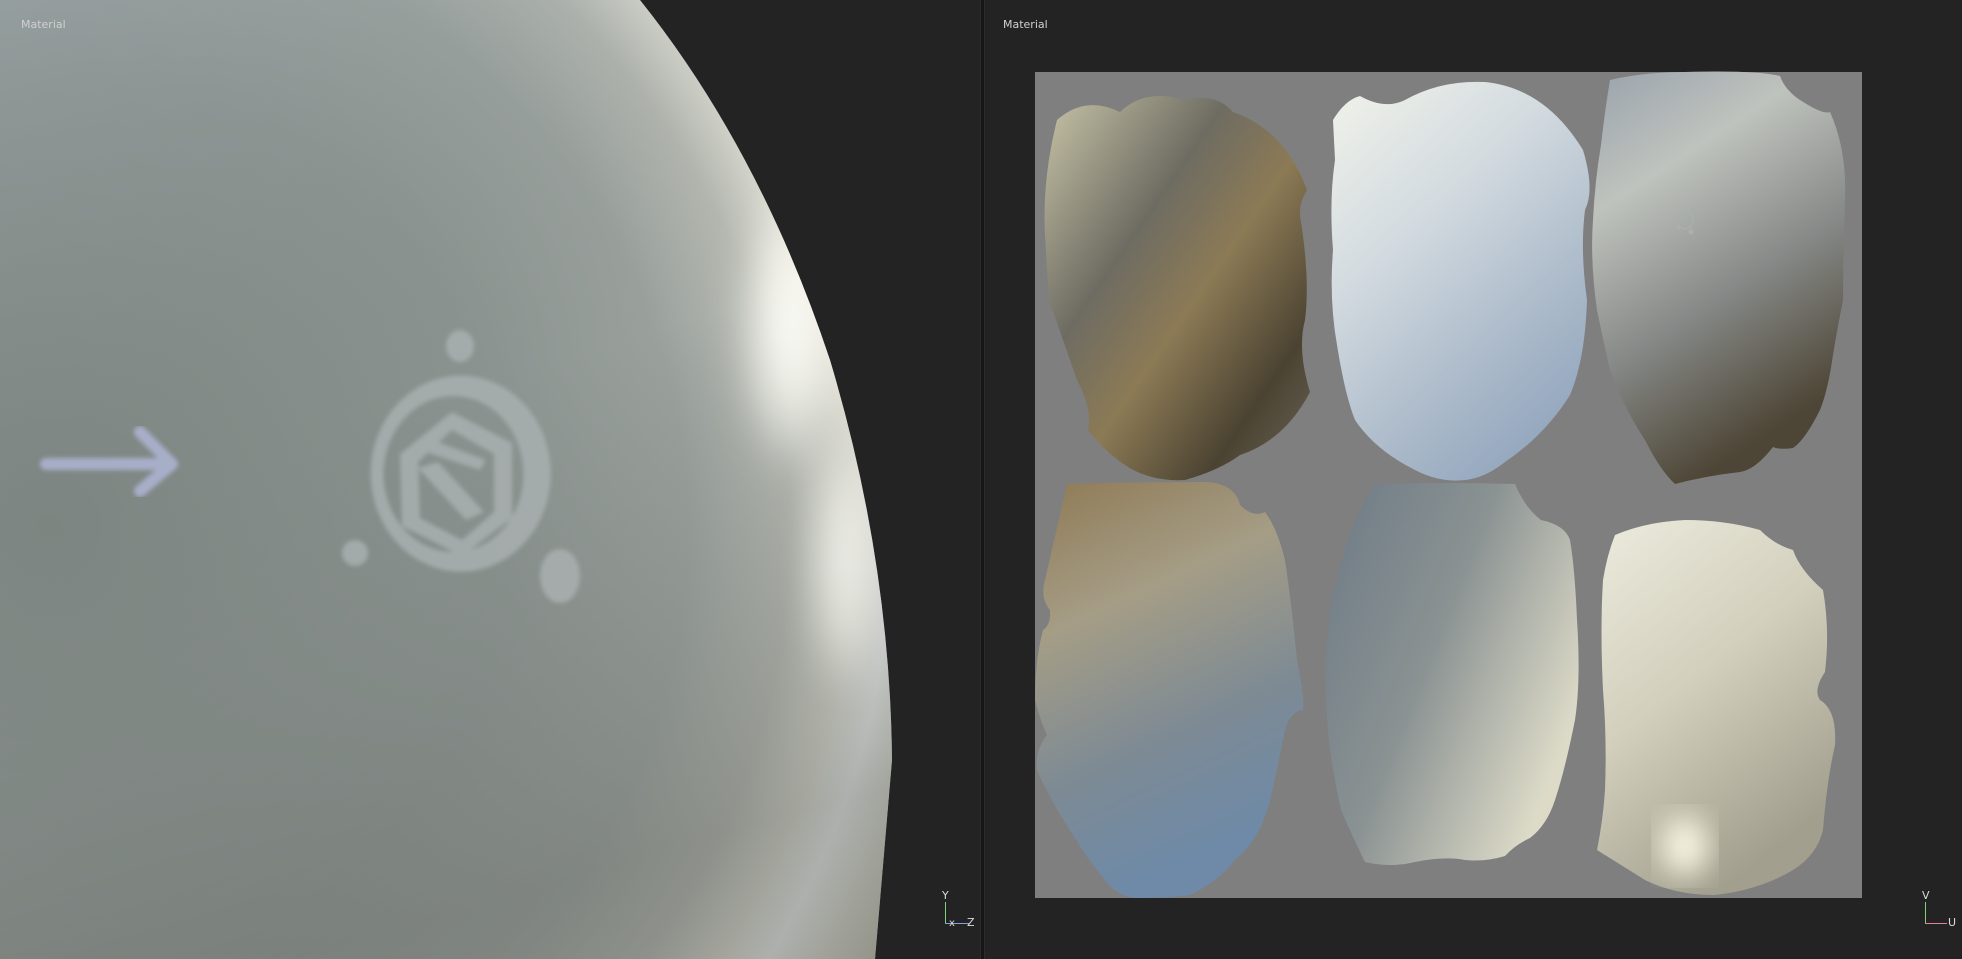  What do you see at coordinates (1952, 922) in the screenshot?
I see `axis-u-label: U` at bounding box center [1952, 922].